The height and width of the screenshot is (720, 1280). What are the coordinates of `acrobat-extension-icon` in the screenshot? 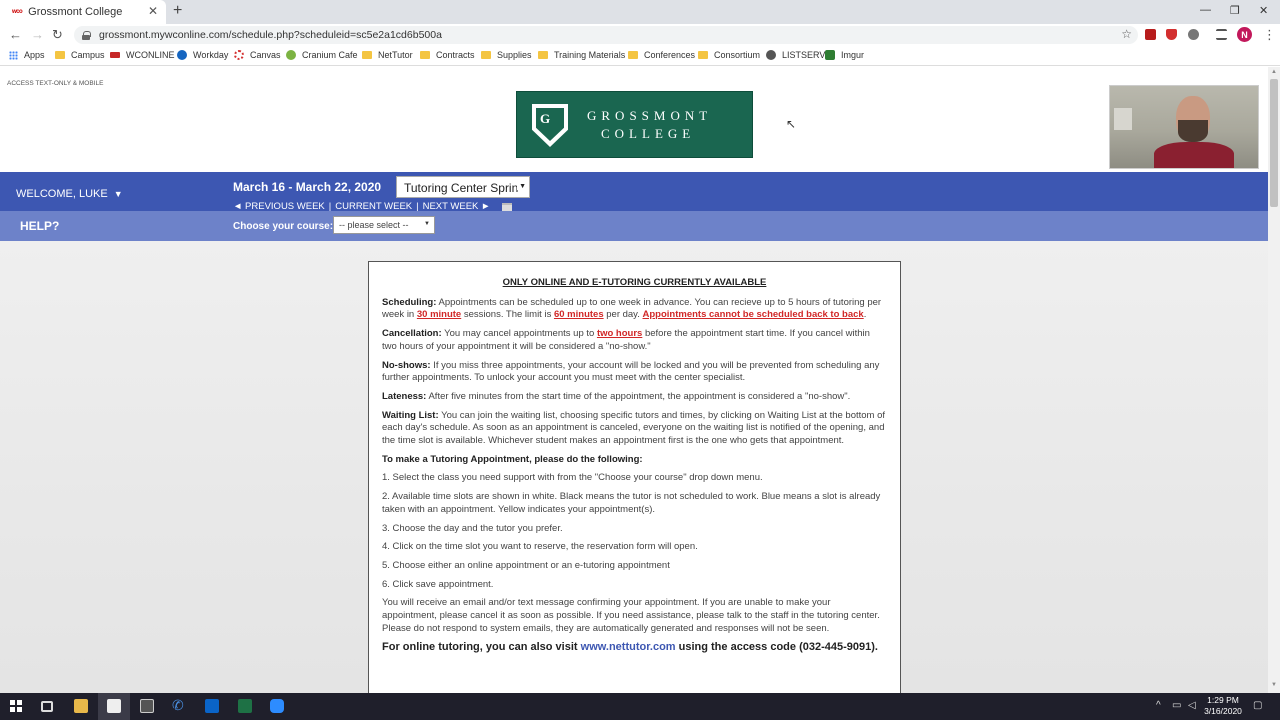 It's located at (1150, 34).